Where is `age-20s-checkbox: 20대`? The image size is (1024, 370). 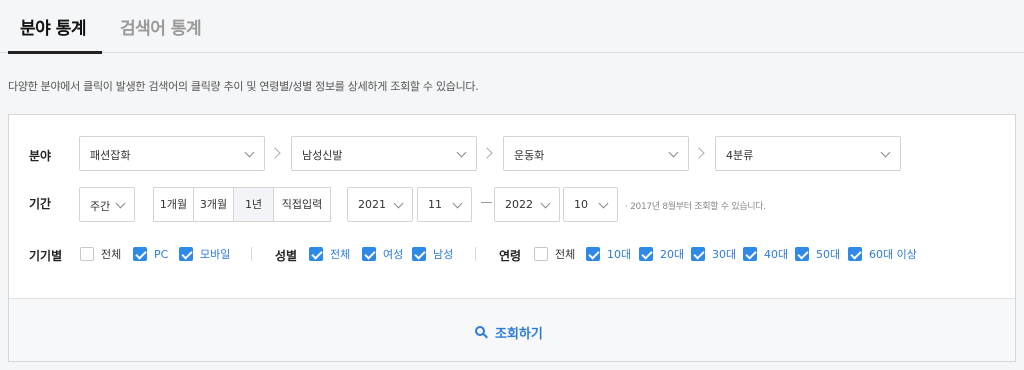 age-20s-checkbox: 20대 is located at coordinates (661, 254).